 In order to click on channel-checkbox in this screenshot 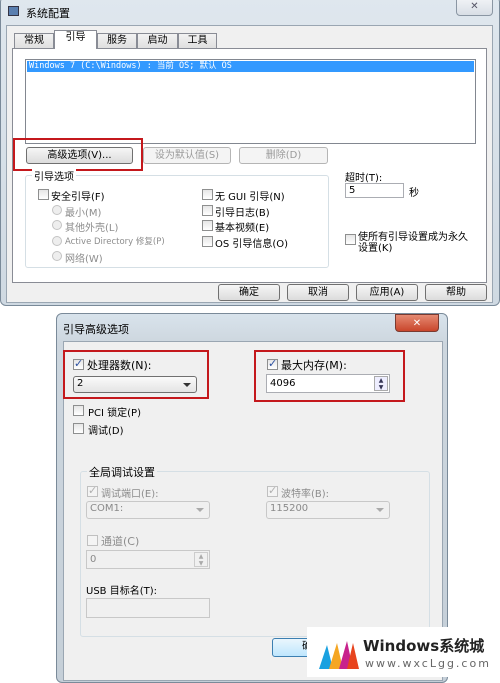, I will do `click(92, 540)`.